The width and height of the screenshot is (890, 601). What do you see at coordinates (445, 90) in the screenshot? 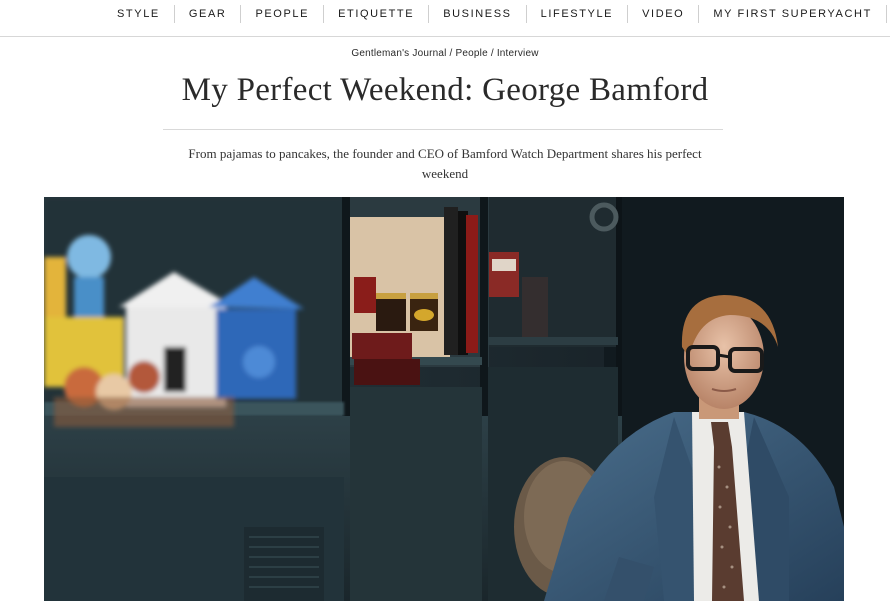
I see `article-title: My Perfect Weekend: George Bamford` at bounding box center [445, 90].